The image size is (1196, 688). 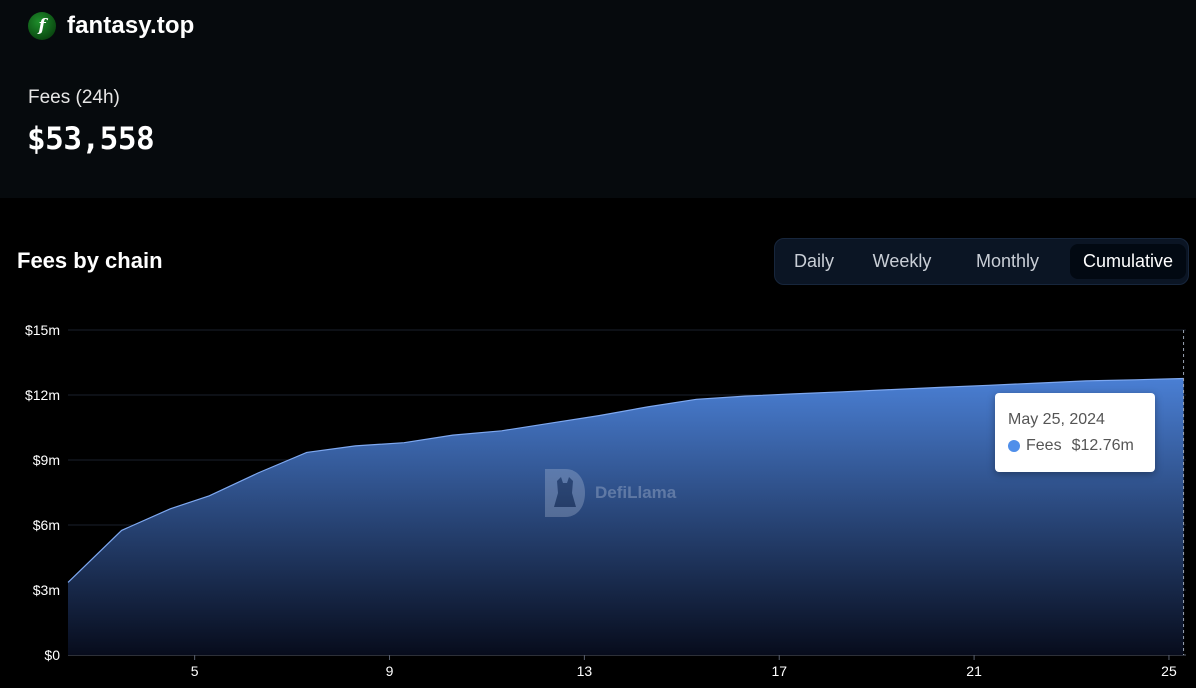 What do you see at coordinates (90, 260) in the screenshot?
I see `chart-title: Fees by chain` at bounding box center [90, 260].